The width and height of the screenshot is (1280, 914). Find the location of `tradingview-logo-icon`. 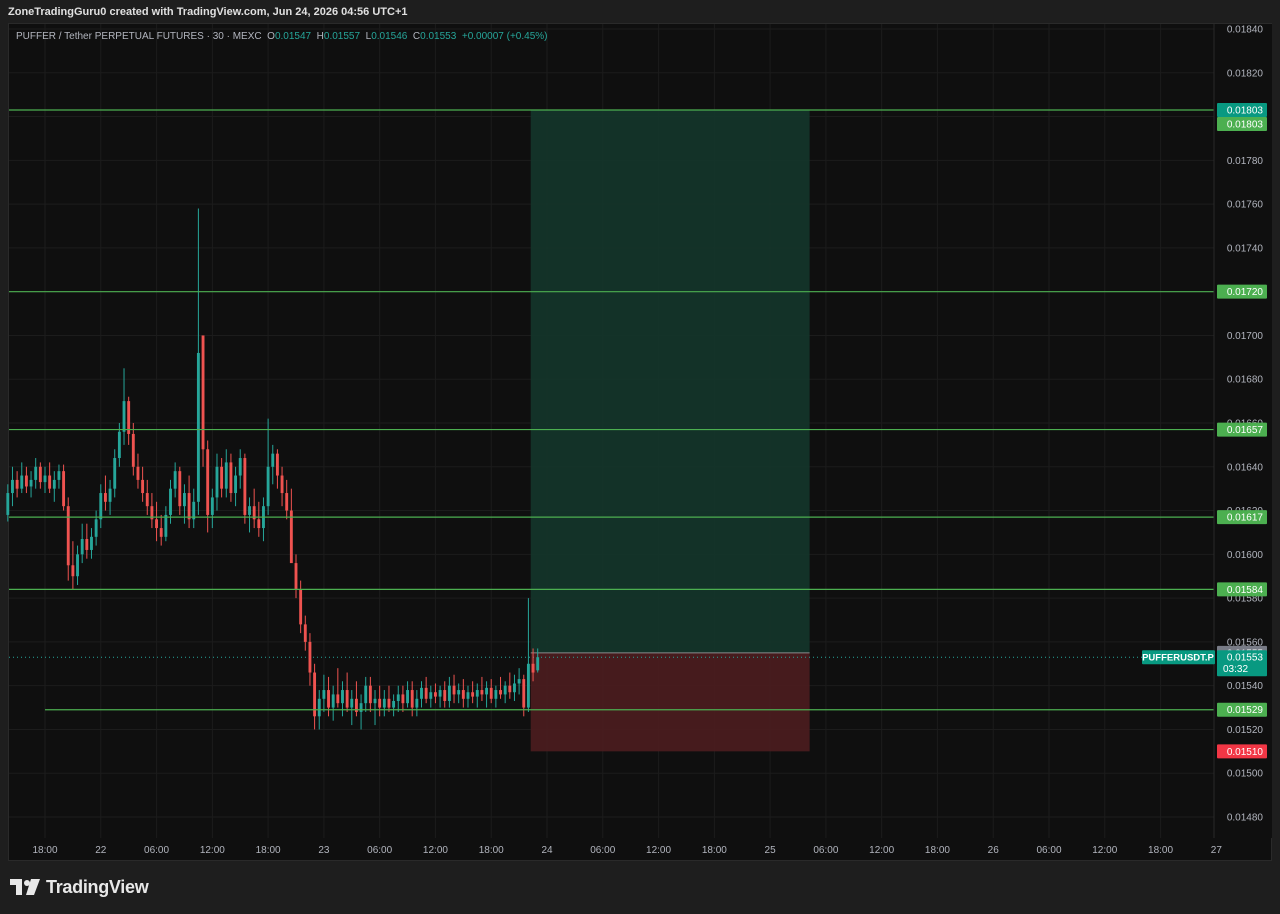

tradingview-logo-icon is located at coordinates (25, 887).